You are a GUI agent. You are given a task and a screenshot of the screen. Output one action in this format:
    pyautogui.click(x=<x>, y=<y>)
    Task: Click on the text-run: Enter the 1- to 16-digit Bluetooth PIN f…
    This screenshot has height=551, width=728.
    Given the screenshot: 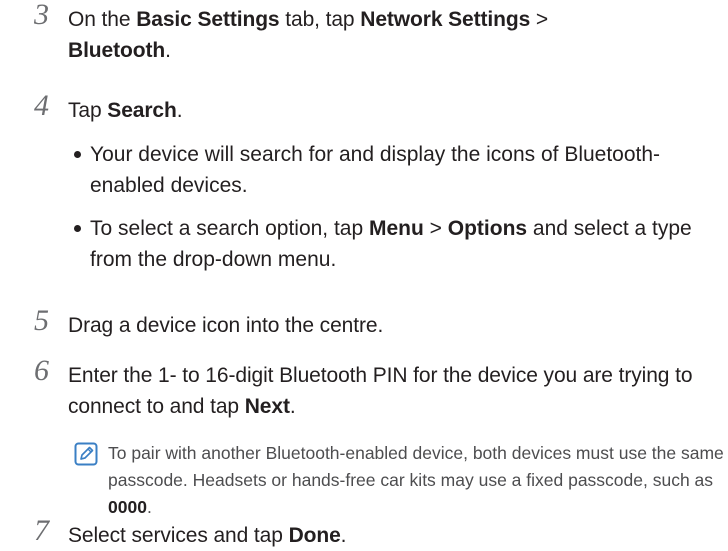 What is the action you would take?
    pyautogui.click(x=380, y=391)
    